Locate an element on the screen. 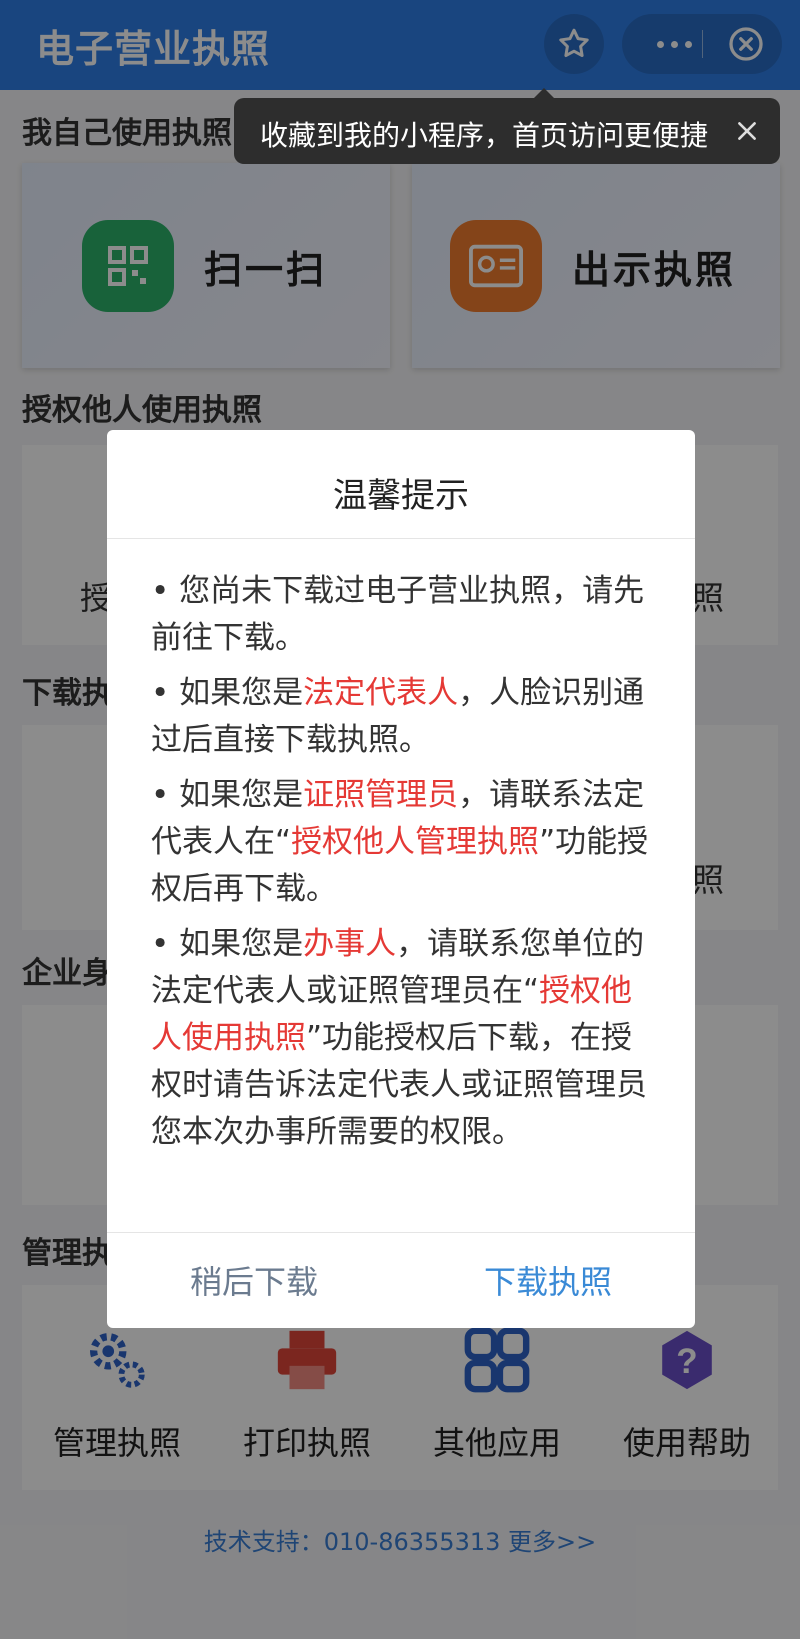 The height and width of the screenshot is (1639, 800). feature-highlight: 授权他人管理执照 is located at coordinates (415, 842).